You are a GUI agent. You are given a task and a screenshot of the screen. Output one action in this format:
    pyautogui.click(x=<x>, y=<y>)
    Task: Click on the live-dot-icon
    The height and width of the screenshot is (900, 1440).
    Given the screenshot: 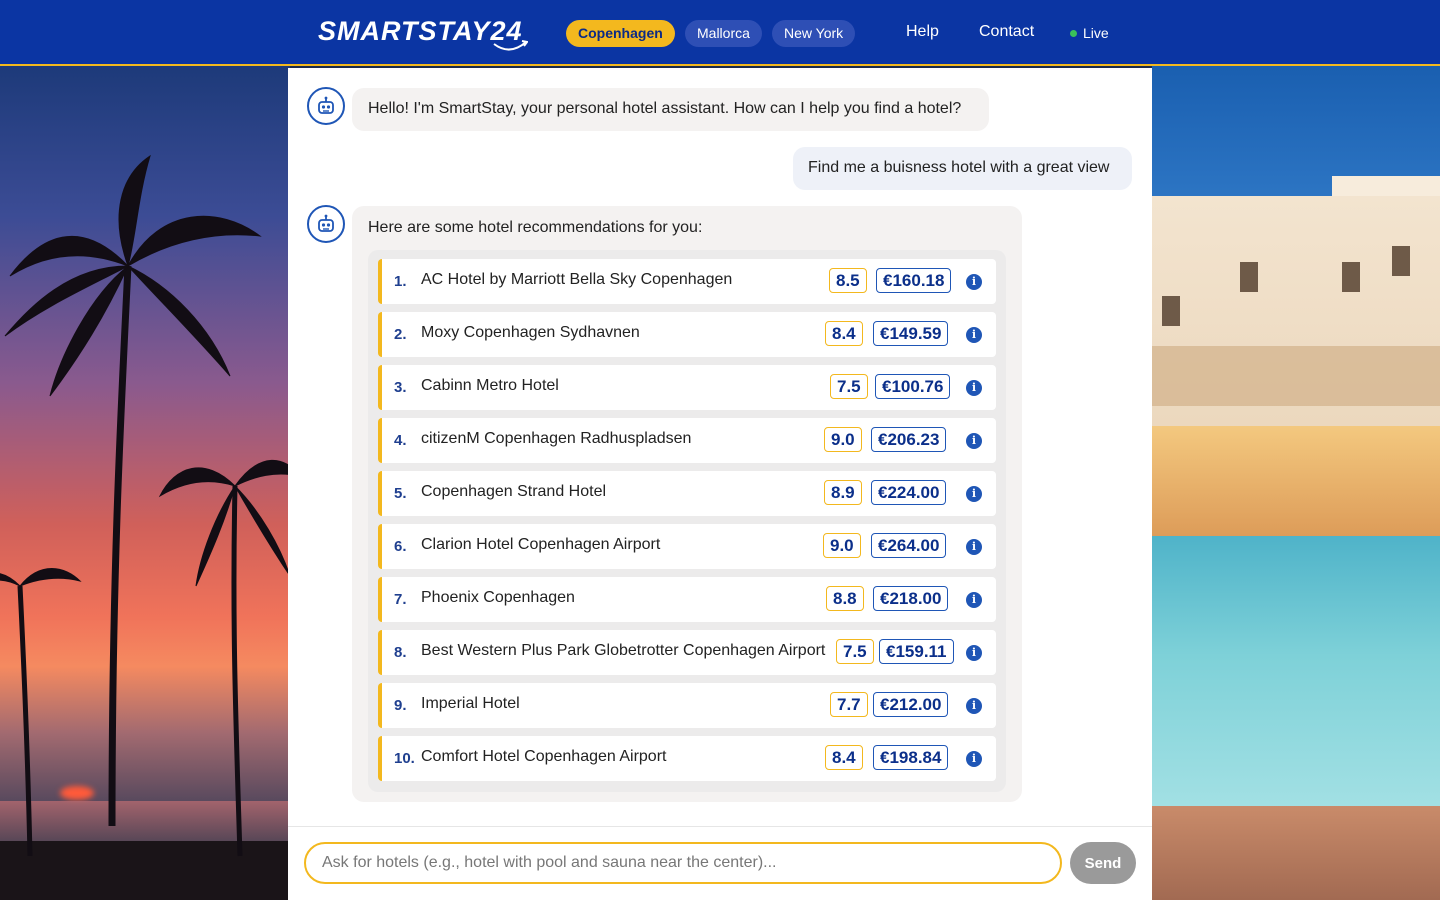 What is the action you would take?
    pyautogui.click(x=1073, y=33)
    